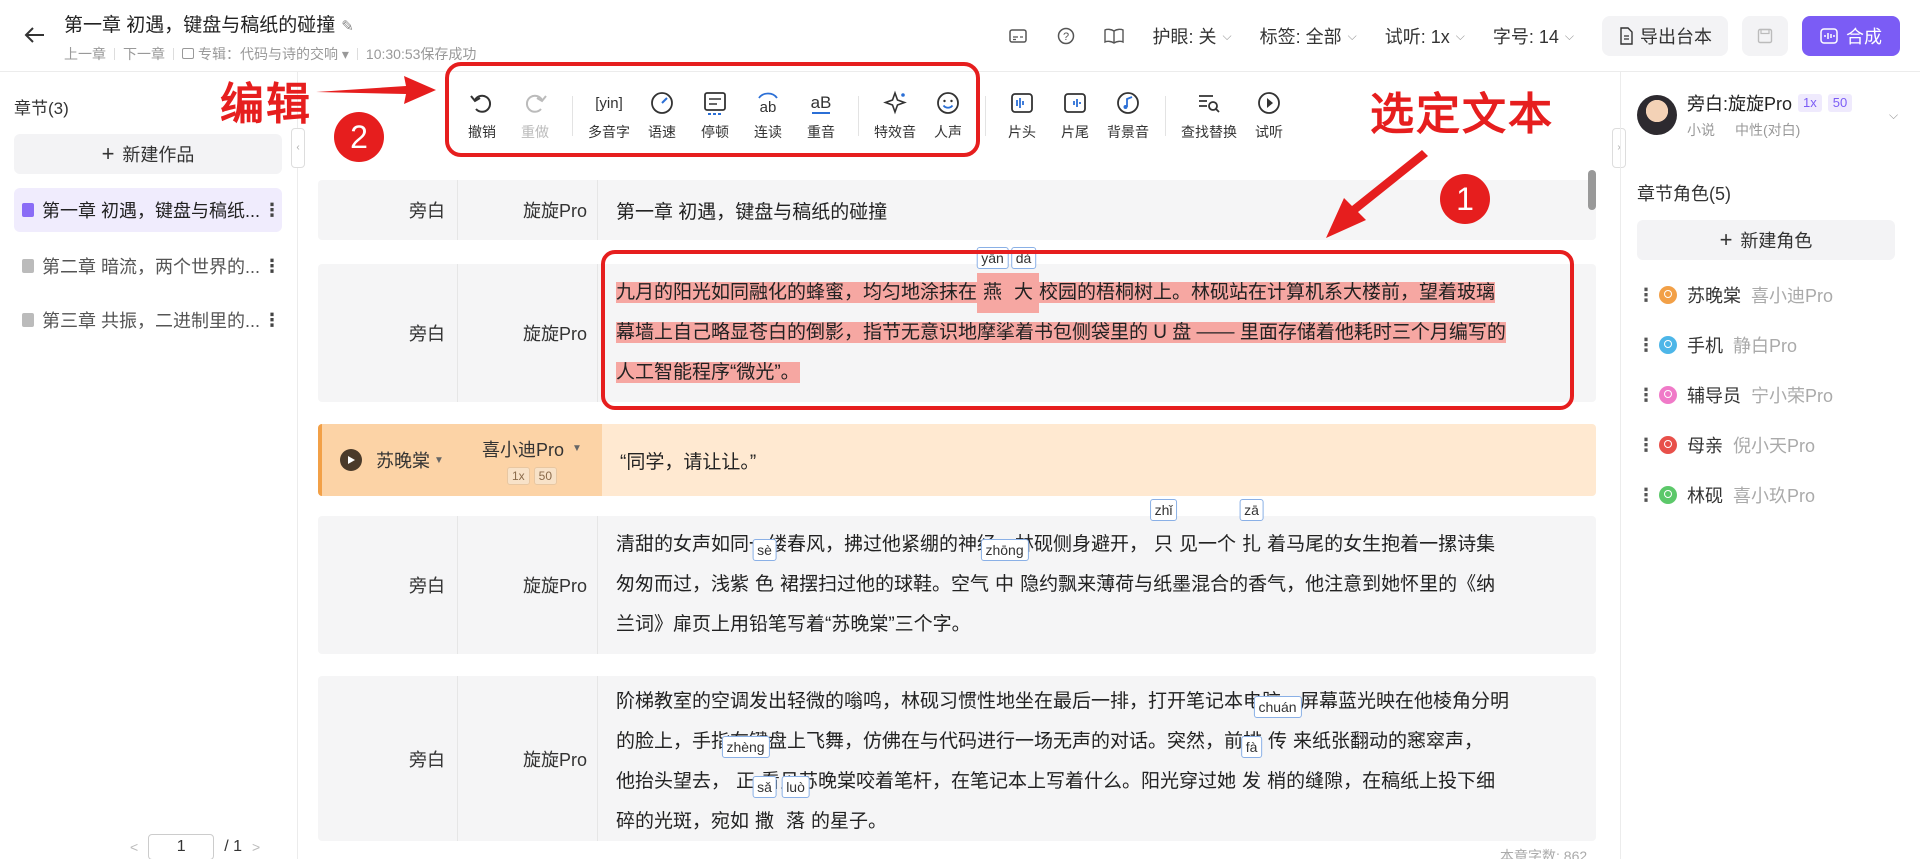  Describe the element at coordinates (1018, 36) in the screenshot. I see `subtitle-icon` at that location.